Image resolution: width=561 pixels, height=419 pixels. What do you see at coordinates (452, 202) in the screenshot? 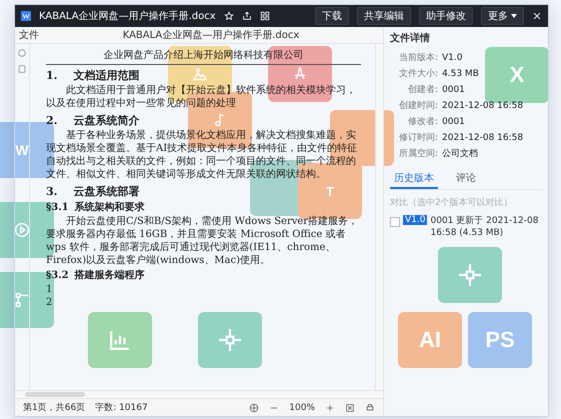
I see `compare-hint: 对比（选中2个版本可以对比）` at bounding box center [452, 202].